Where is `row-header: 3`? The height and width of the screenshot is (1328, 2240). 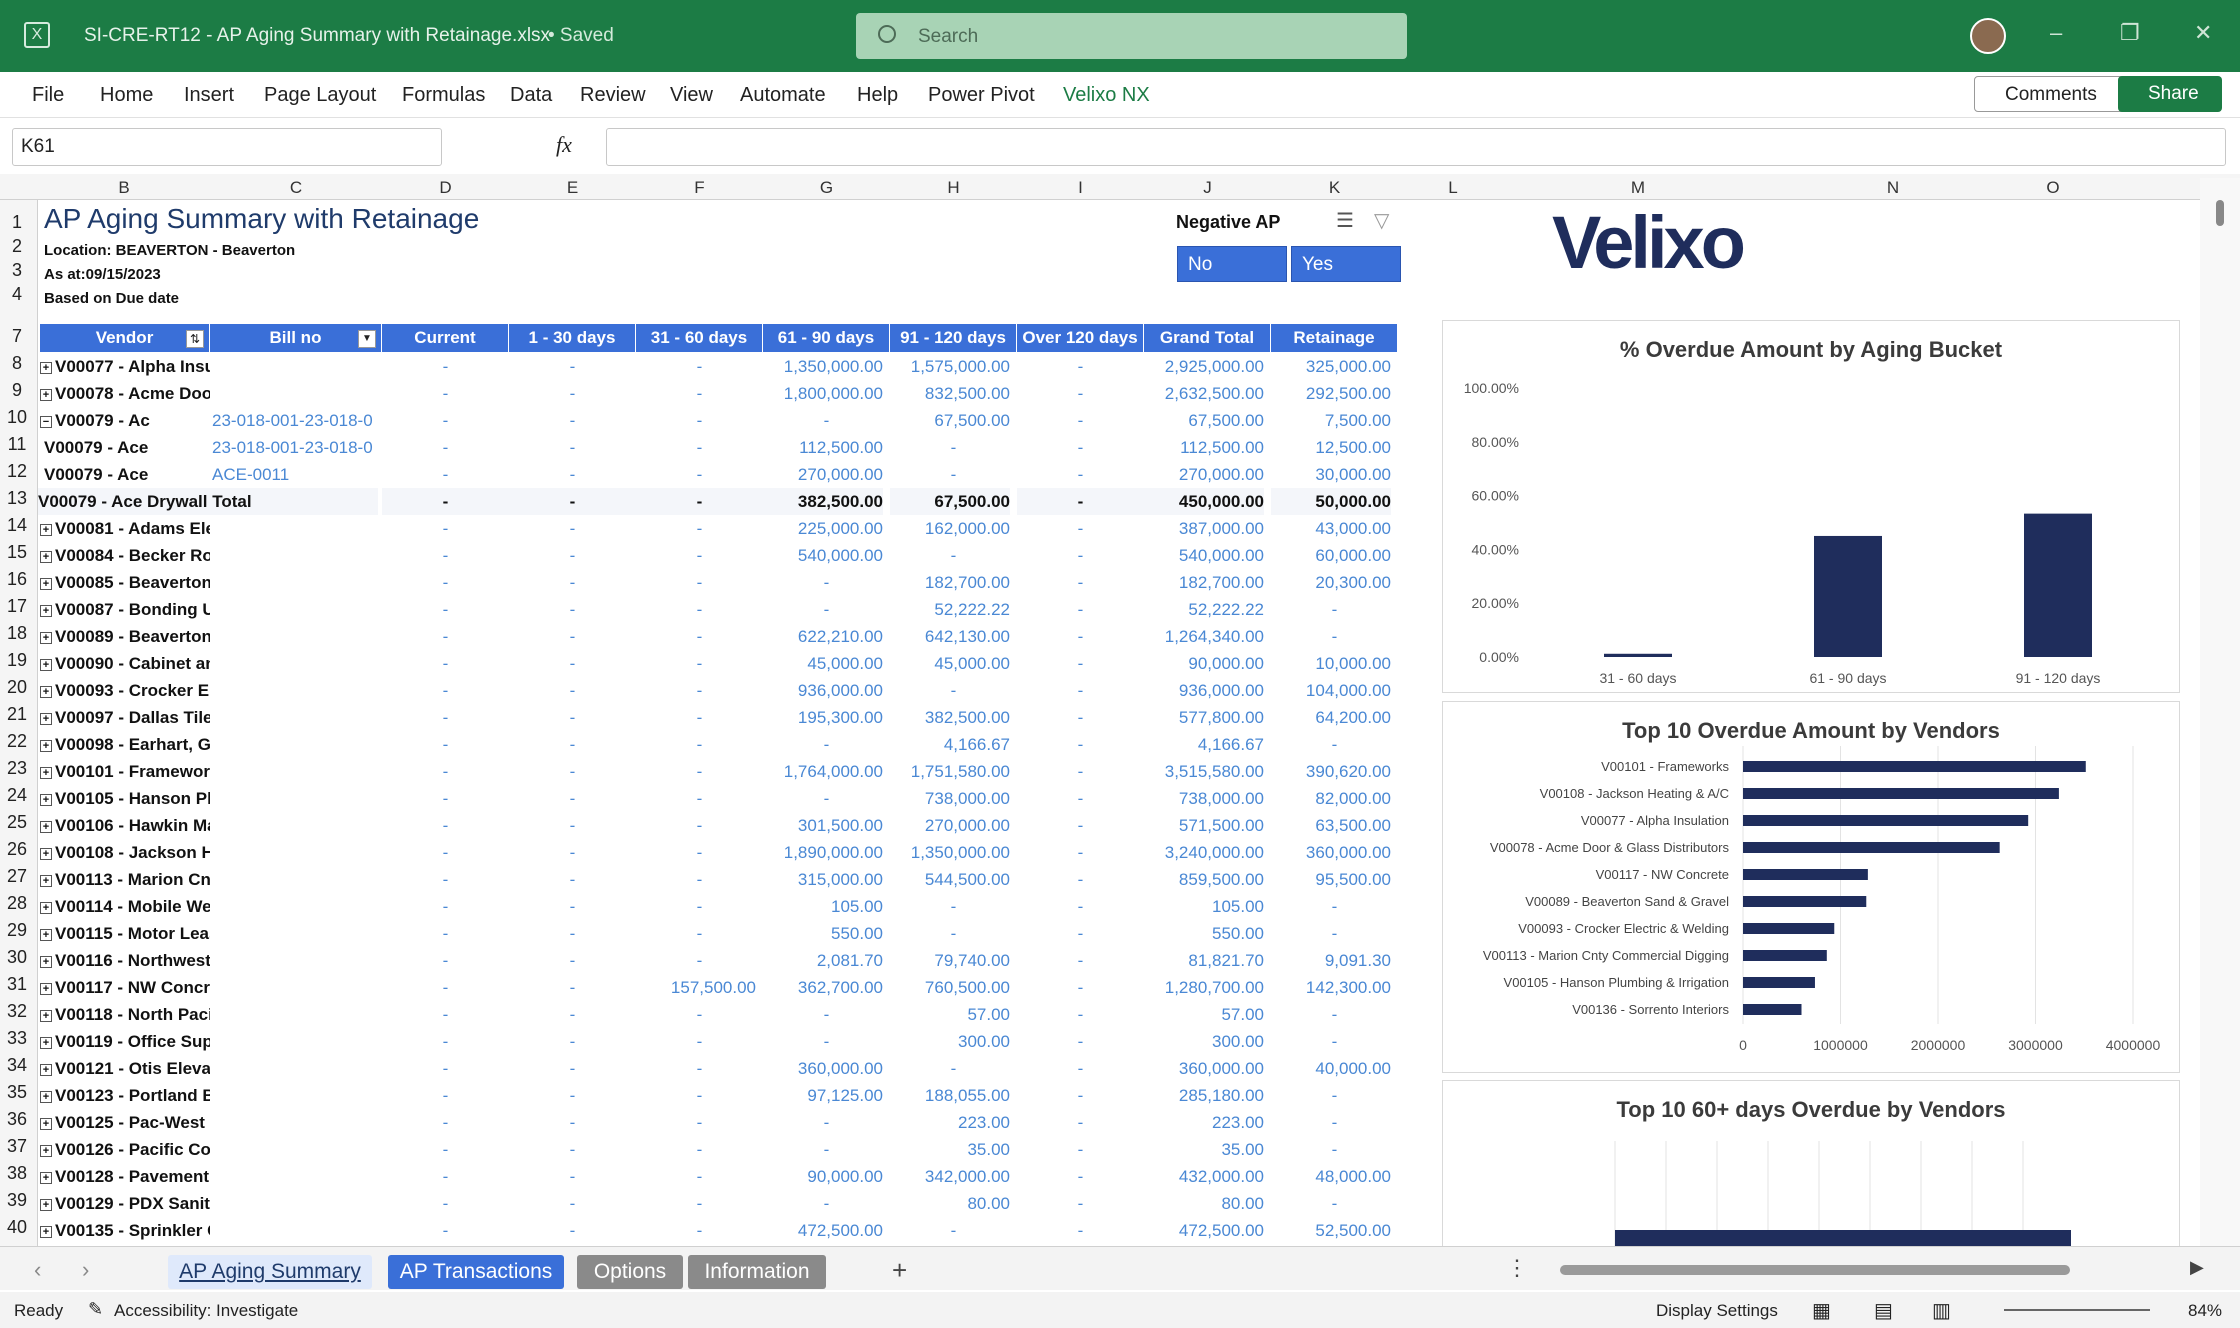
row-header: 3 is located at coordinates (17, 270).